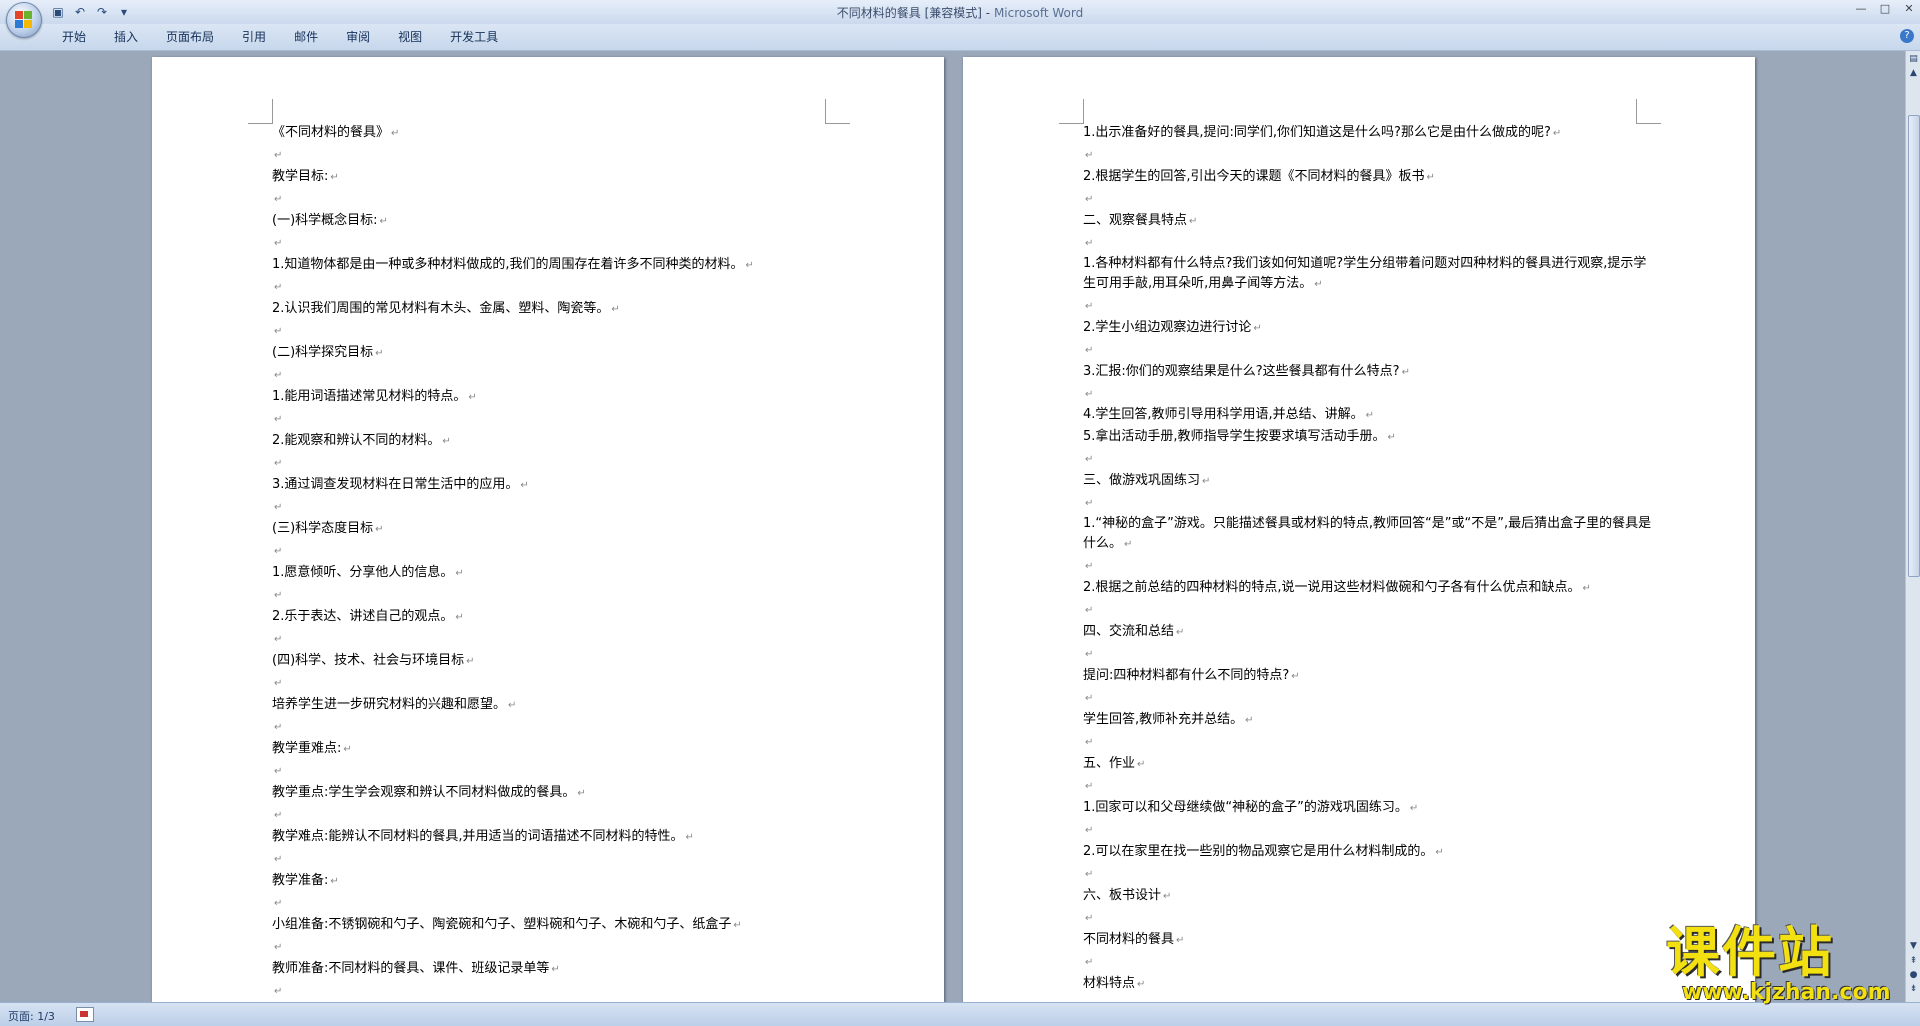 This screenshot has height=1026, width=1920. Describe the element at coordinates (474, 37) in the screenshot. I see `tab-developer: 开发工具` at that location.